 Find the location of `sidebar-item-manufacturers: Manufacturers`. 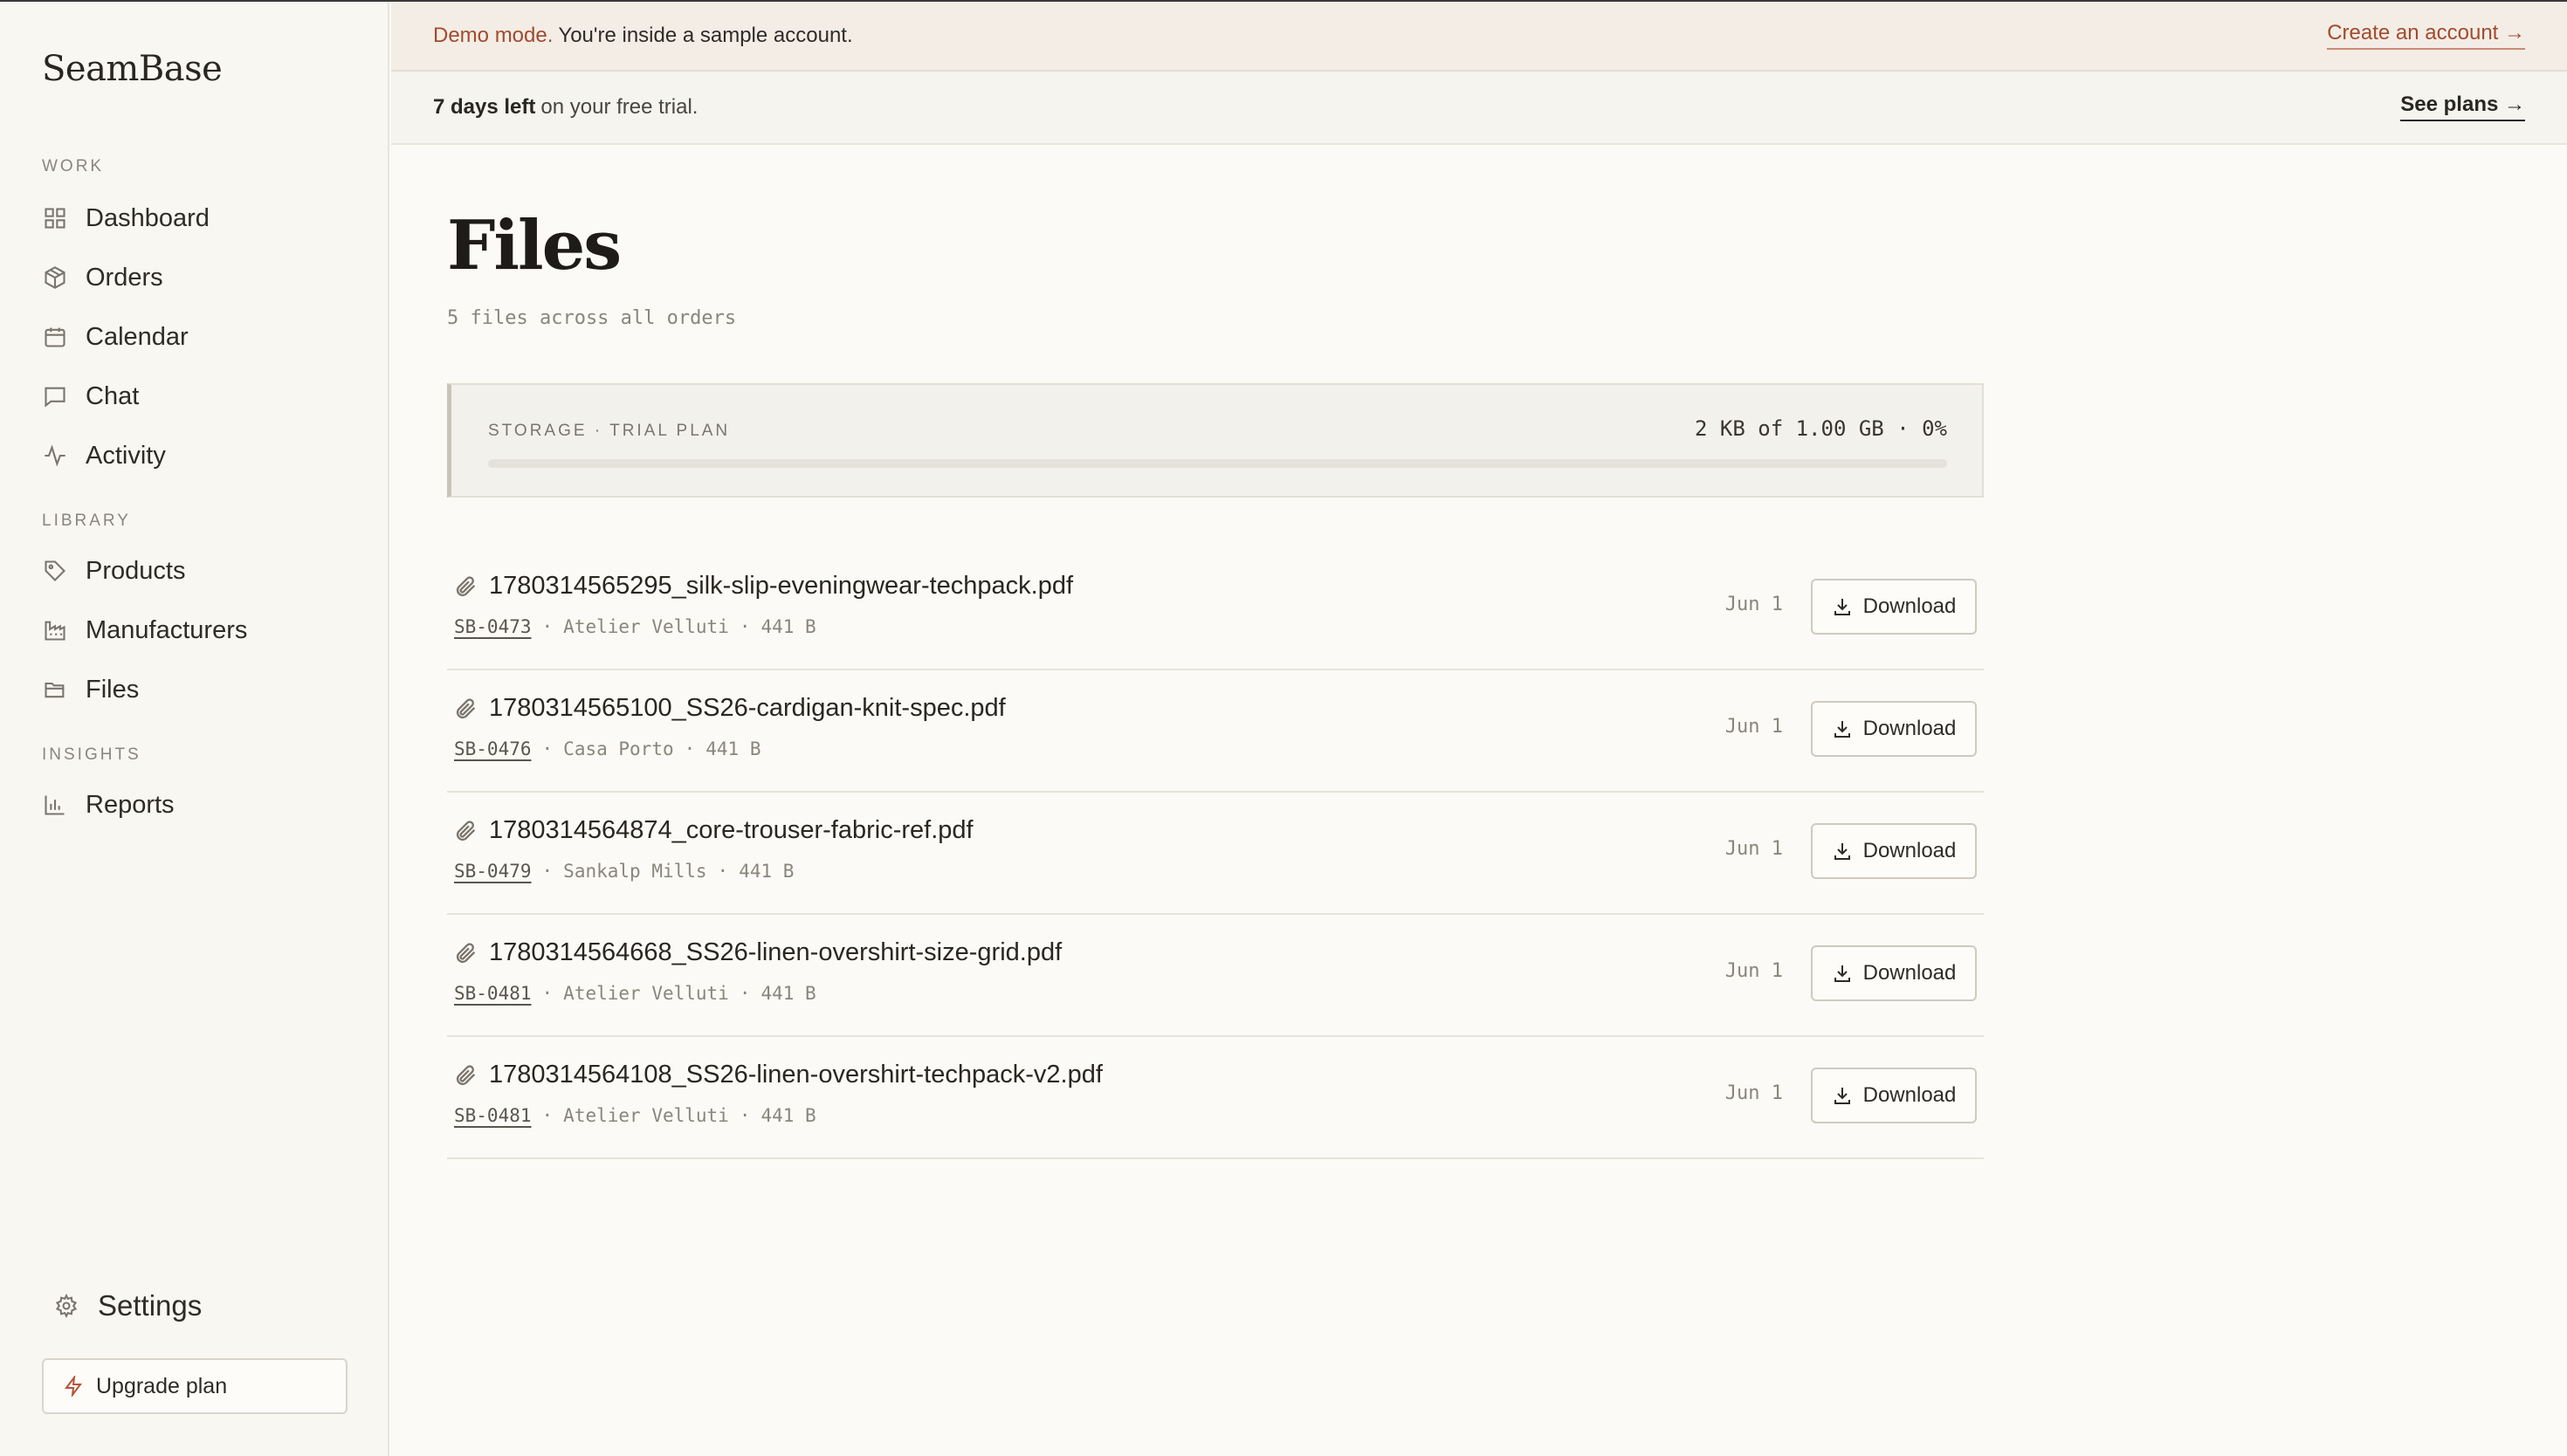

sidebar-item-manufacturers: Manufacturers is located at coordinates (199, 630).